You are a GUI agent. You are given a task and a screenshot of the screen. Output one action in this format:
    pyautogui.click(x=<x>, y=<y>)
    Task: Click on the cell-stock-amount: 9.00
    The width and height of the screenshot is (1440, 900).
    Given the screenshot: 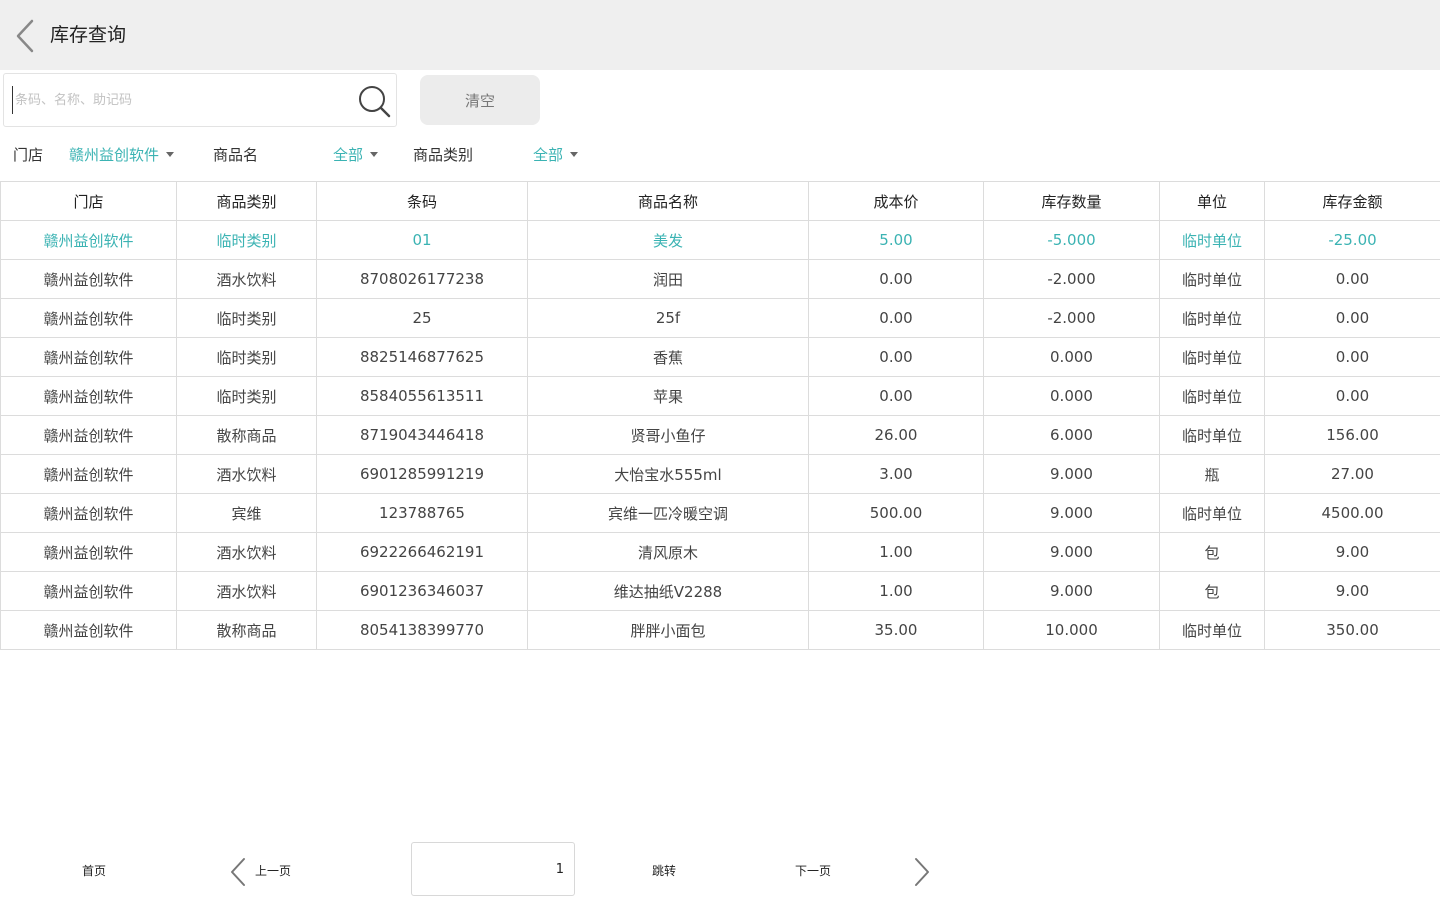 What is the action you would take?
    pyautogui.click(x=1352, y=591)
    